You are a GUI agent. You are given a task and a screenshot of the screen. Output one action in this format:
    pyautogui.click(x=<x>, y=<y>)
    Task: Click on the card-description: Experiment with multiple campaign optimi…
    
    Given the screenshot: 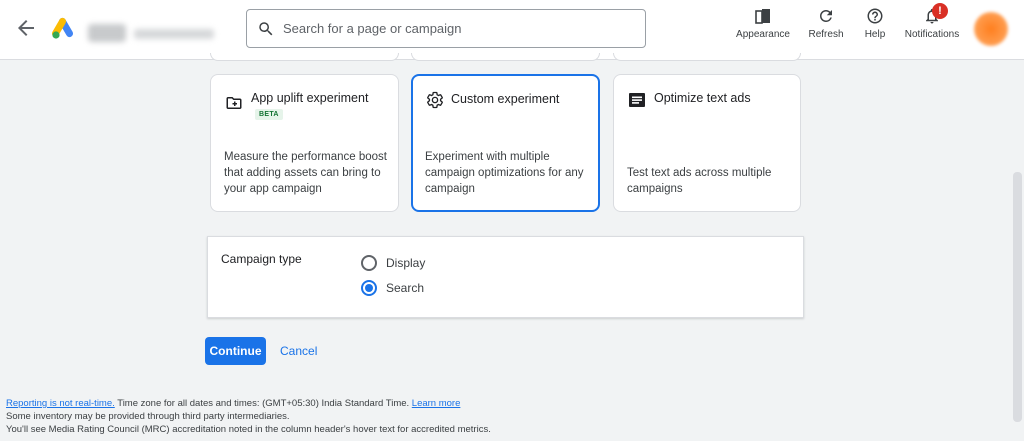 What is the action you would take?
    pyautogui.click(x=504, y=173)
    